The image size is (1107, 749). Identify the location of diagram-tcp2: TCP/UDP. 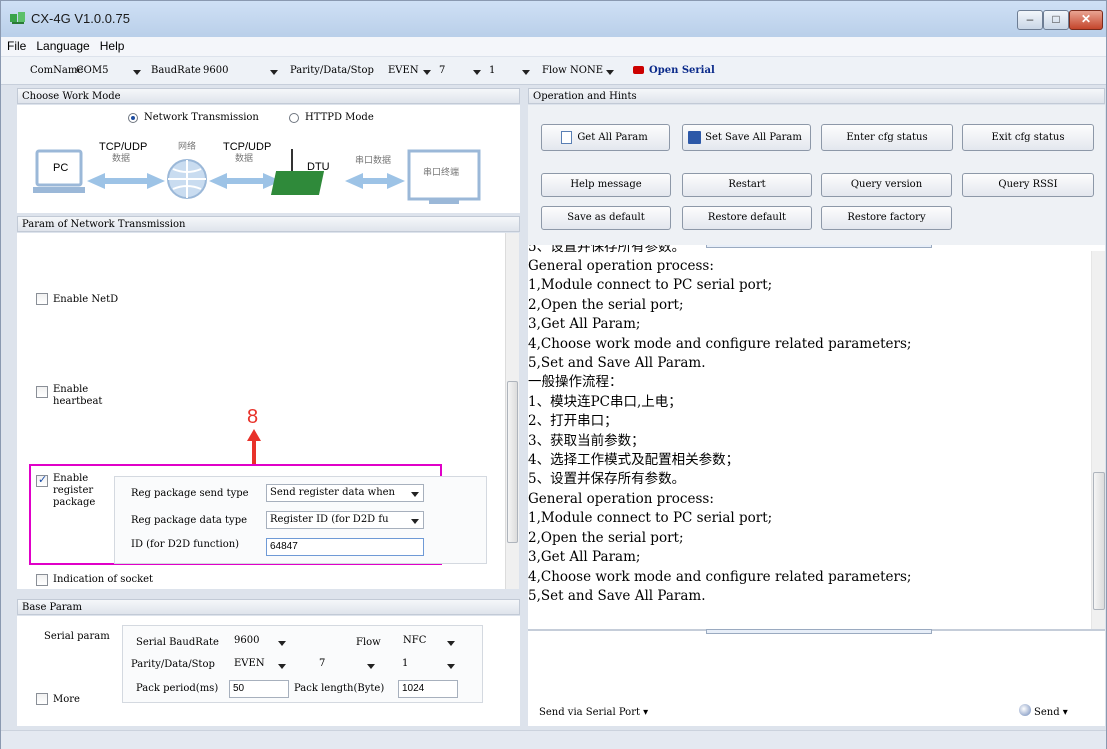
(247, 147).